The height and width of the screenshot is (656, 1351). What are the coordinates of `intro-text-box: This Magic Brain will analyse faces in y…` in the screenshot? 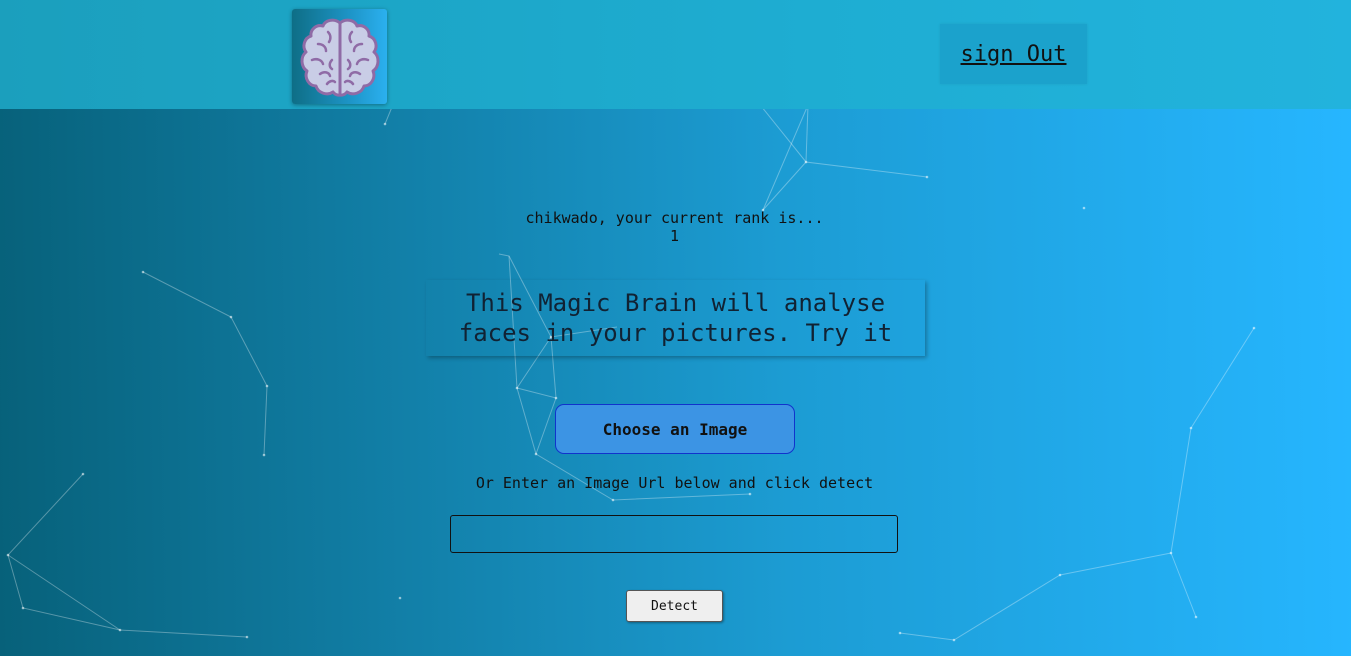 It's located at (675, 318).